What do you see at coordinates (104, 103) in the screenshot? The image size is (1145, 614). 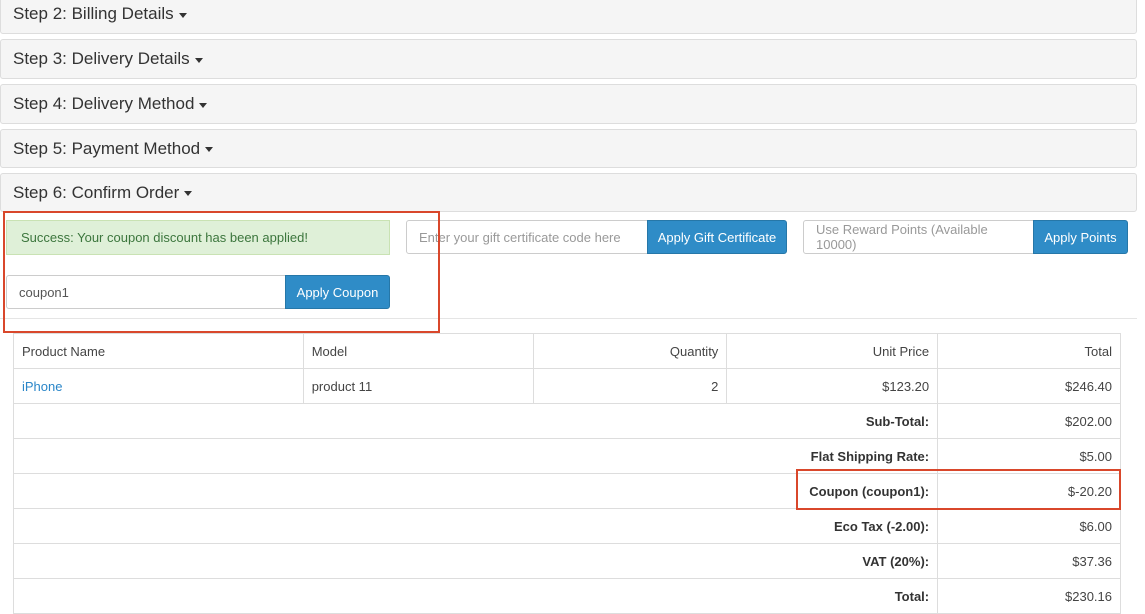 I see `step-4-label: Step 4: Delivery Method` at bounding box center [104, 103].